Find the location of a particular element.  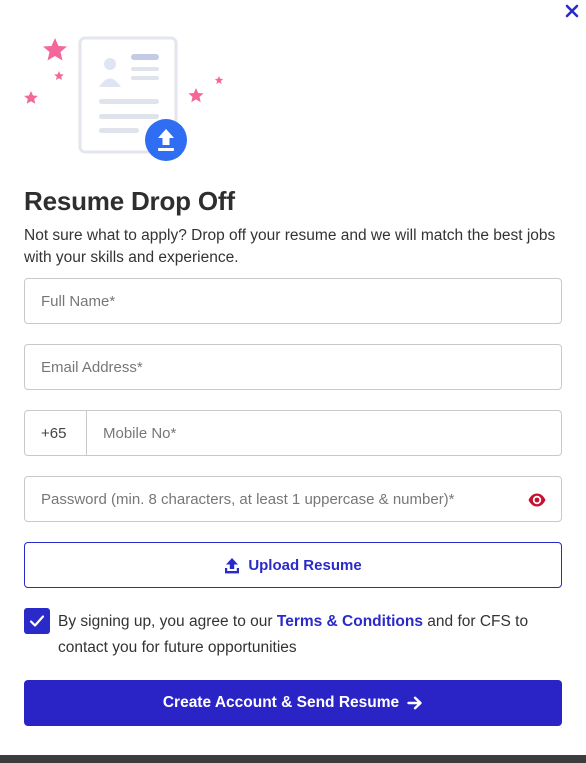

password-input is located at coordinates (293, 499).